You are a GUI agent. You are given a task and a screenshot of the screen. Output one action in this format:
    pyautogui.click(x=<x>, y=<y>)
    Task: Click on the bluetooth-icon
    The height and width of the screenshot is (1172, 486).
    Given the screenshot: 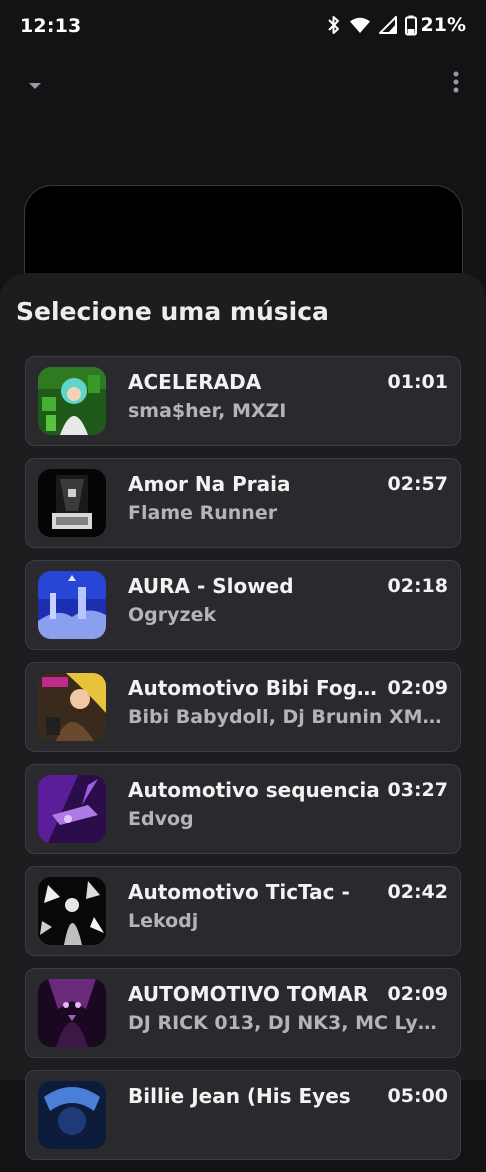 What is the action you would take?
    pyautogui.click(x=334, y=25)
    